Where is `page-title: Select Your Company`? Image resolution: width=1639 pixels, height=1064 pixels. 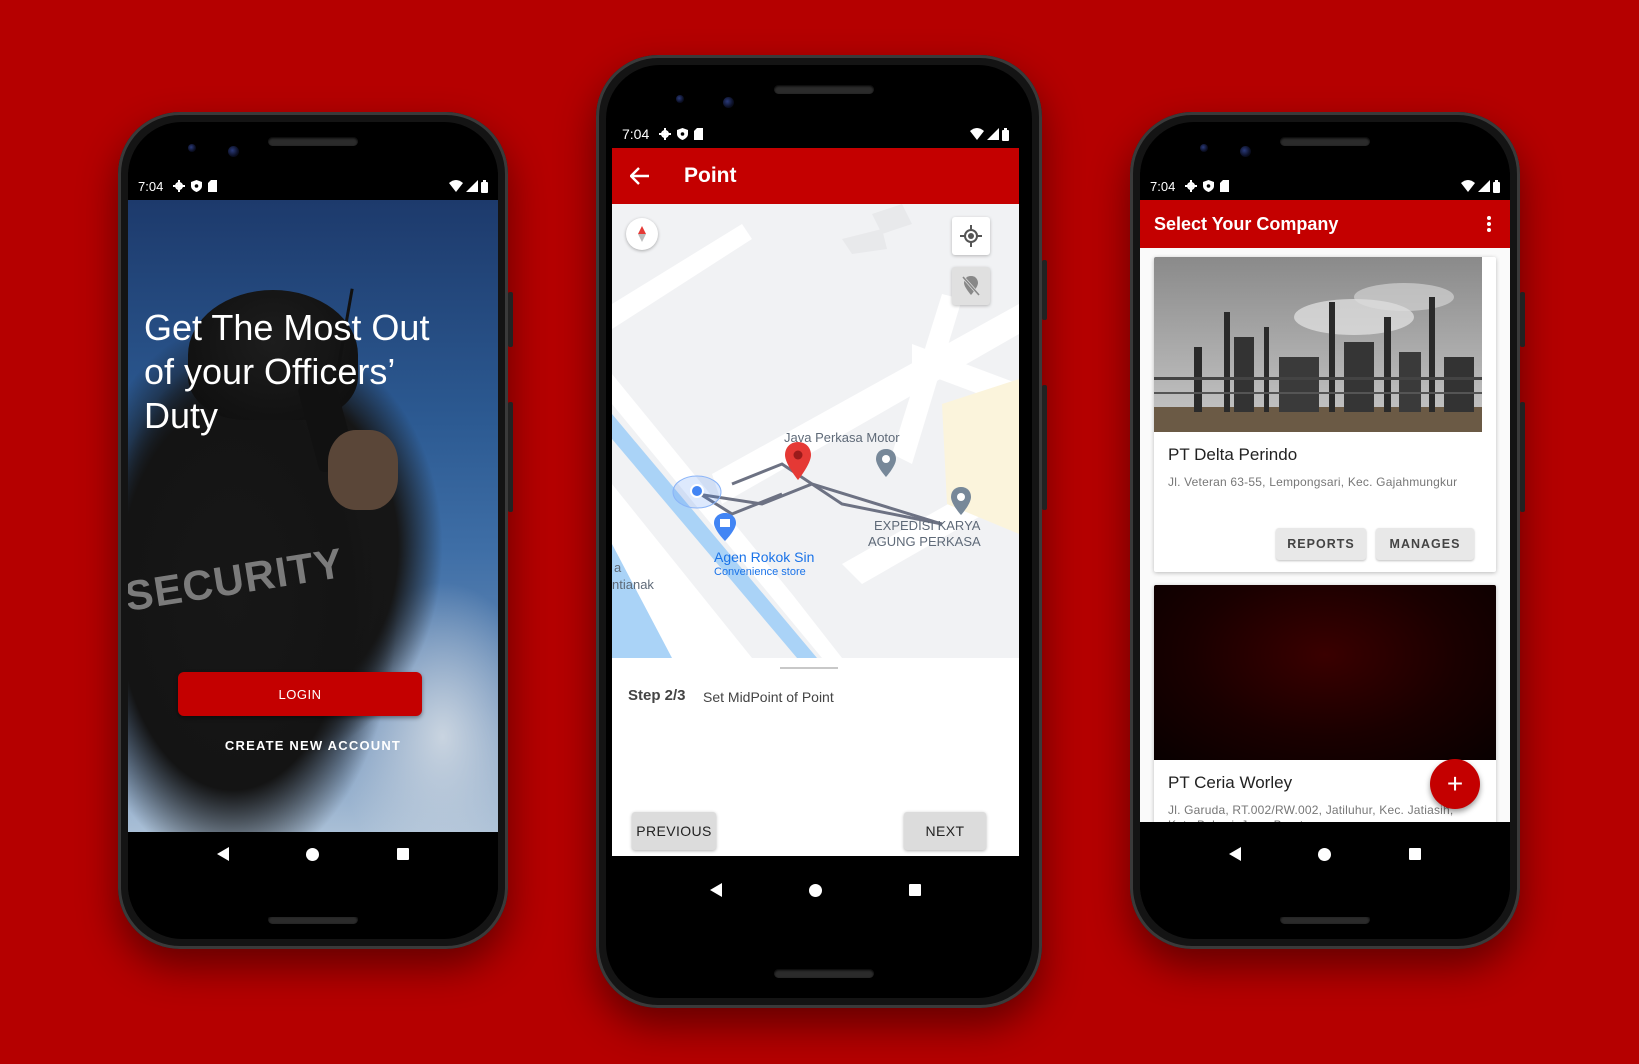 page-title: Select Your Company is located at coordinates (1246, 223).